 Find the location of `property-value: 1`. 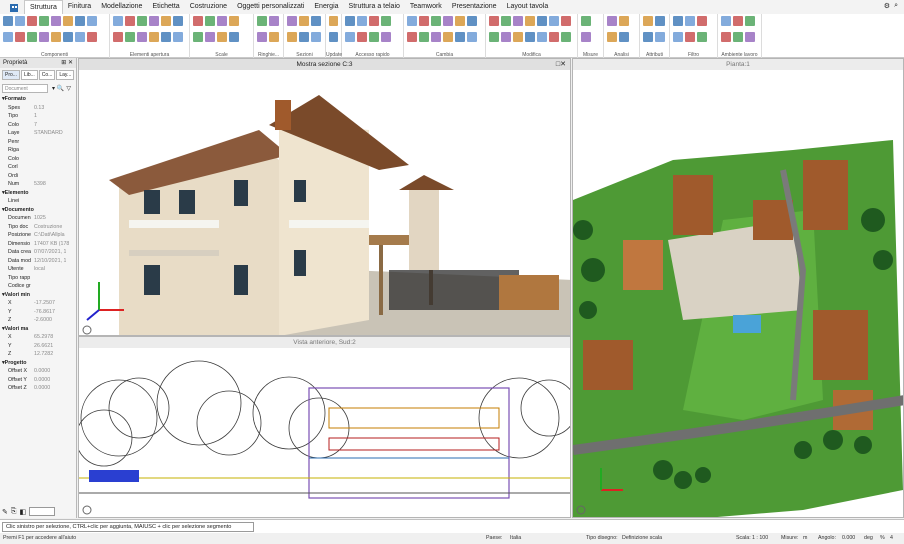

property-value: 1 is located at coordinates (35, 116).